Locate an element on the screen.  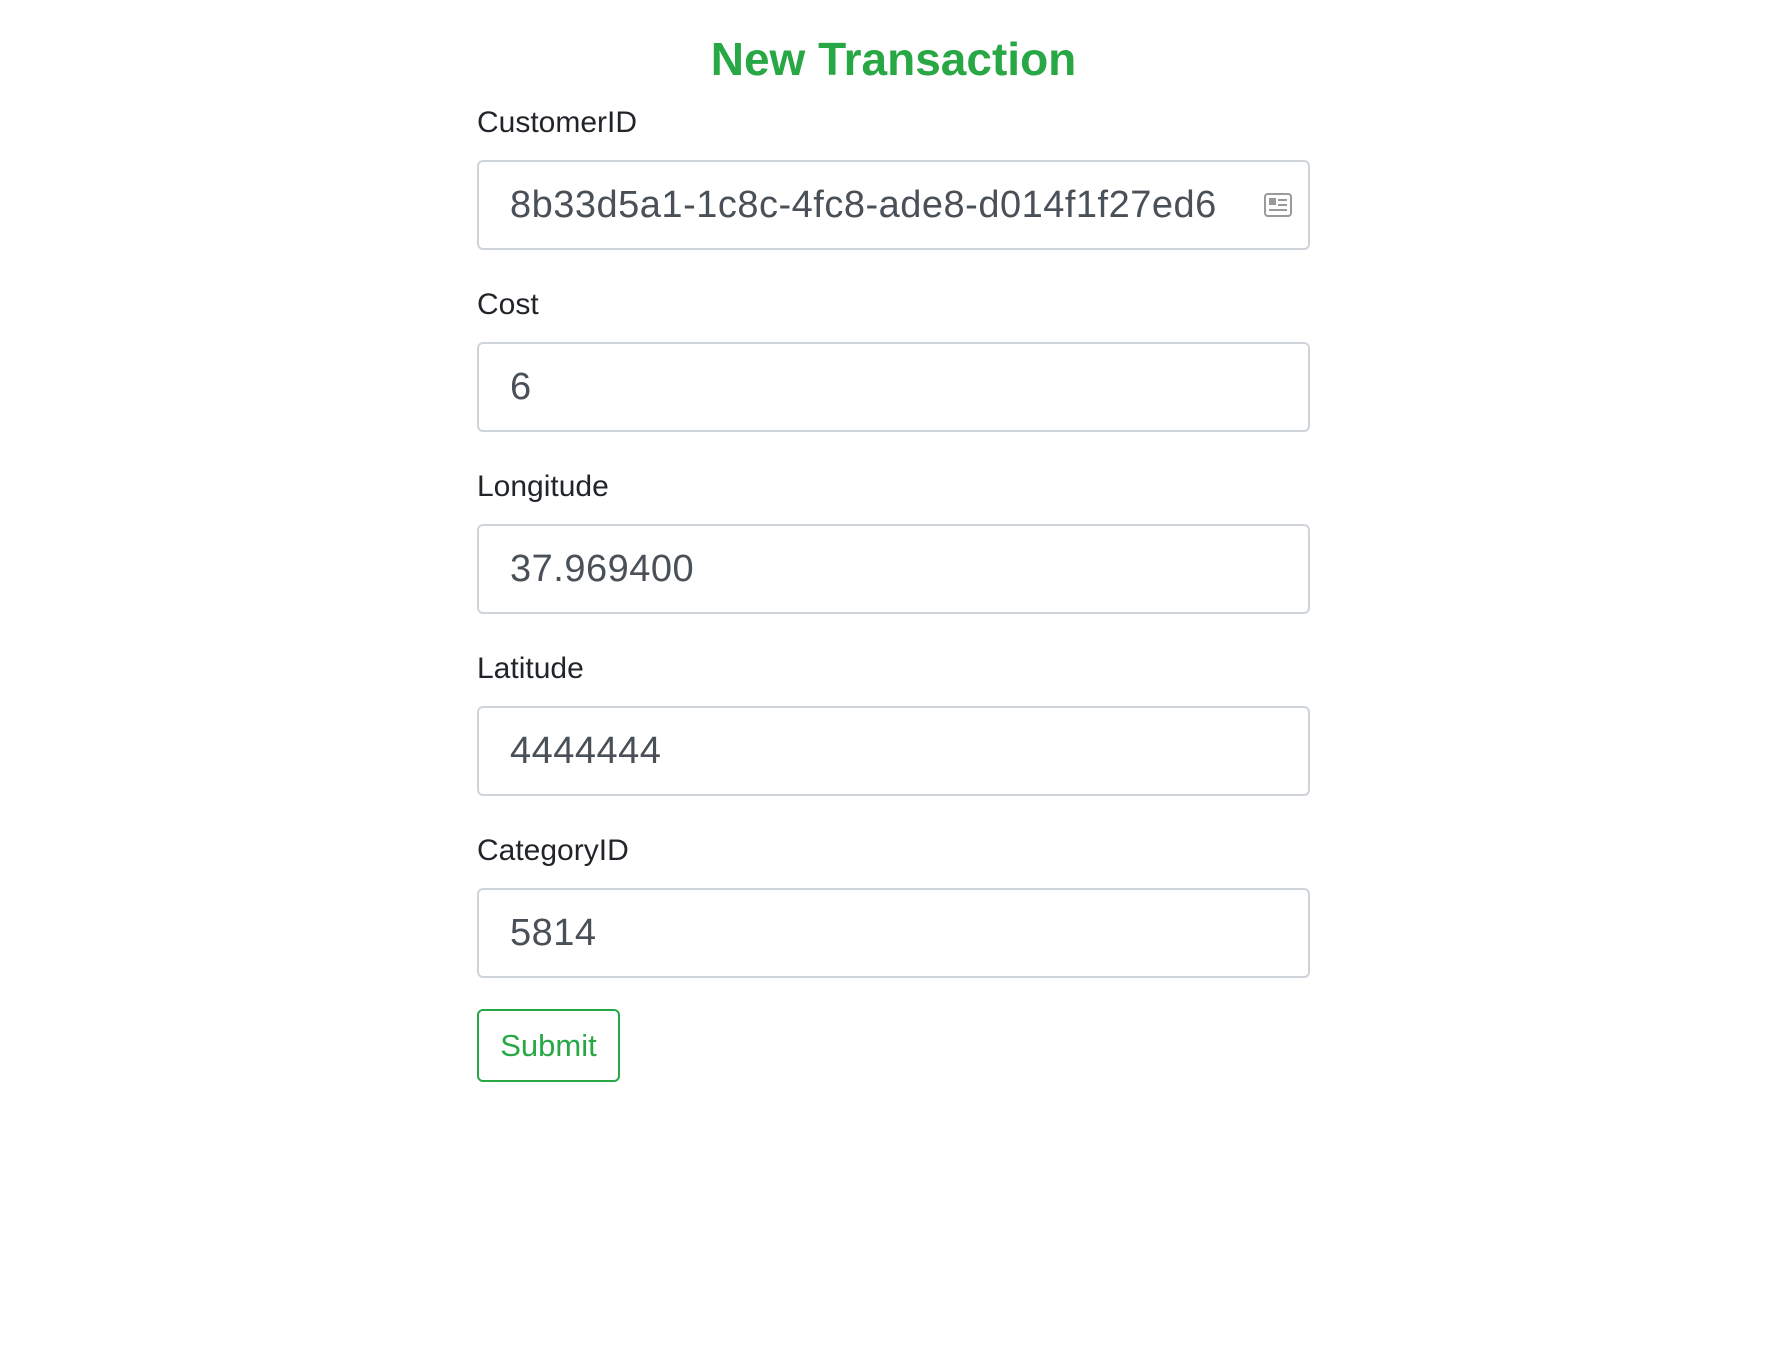
longitude-input is located at coordinates (893, 569).